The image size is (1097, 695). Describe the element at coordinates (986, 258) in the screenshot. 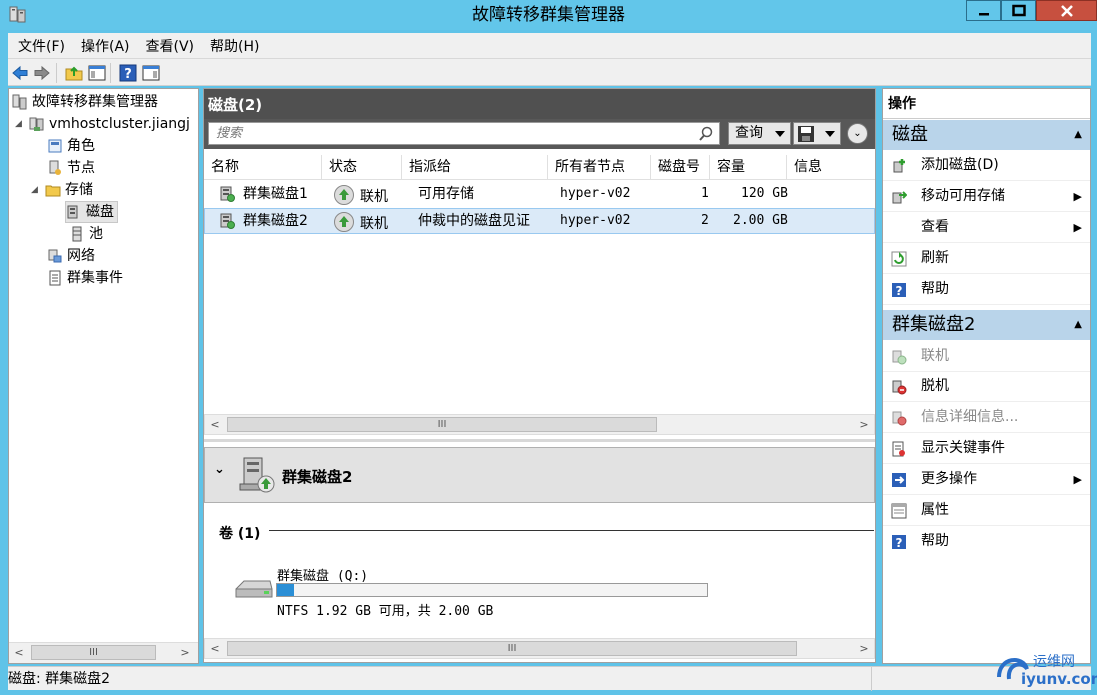

I see `action-refresh: 刷新` at that location.